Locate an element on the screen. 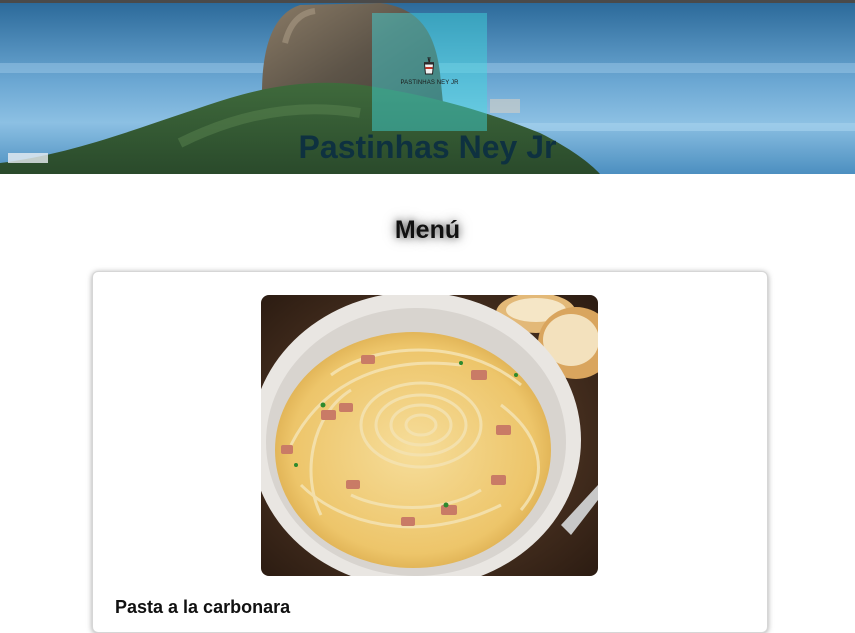 This screenshot has width=855, height=633. logo-text: PASTINHAS NEY JR is located at coordinates (429, 83).